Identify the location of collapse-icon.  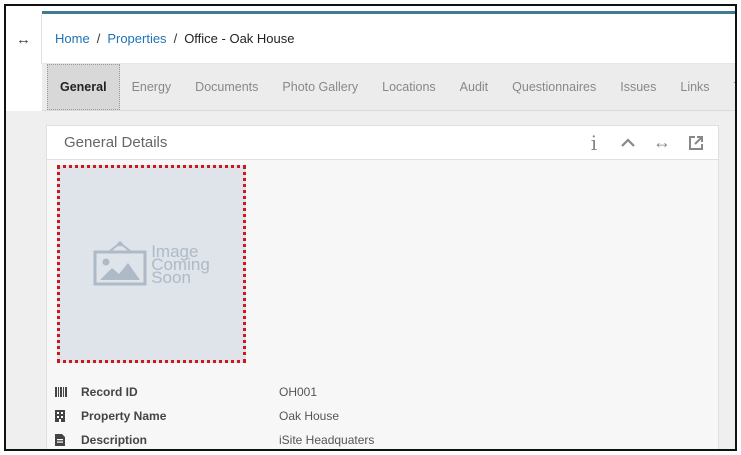
(628, 143).